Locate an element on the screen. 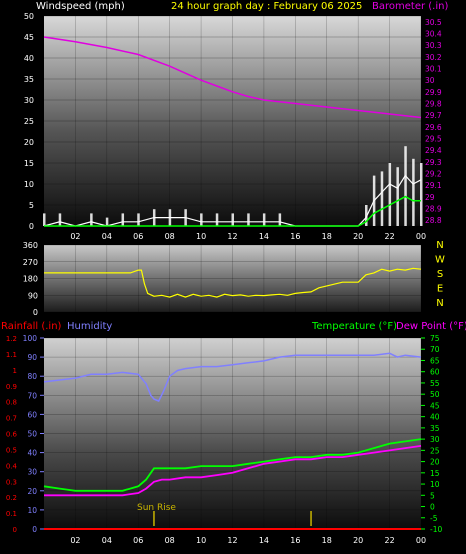  temperature-x-tick-label: 20 is located at coordinates (358, 540).